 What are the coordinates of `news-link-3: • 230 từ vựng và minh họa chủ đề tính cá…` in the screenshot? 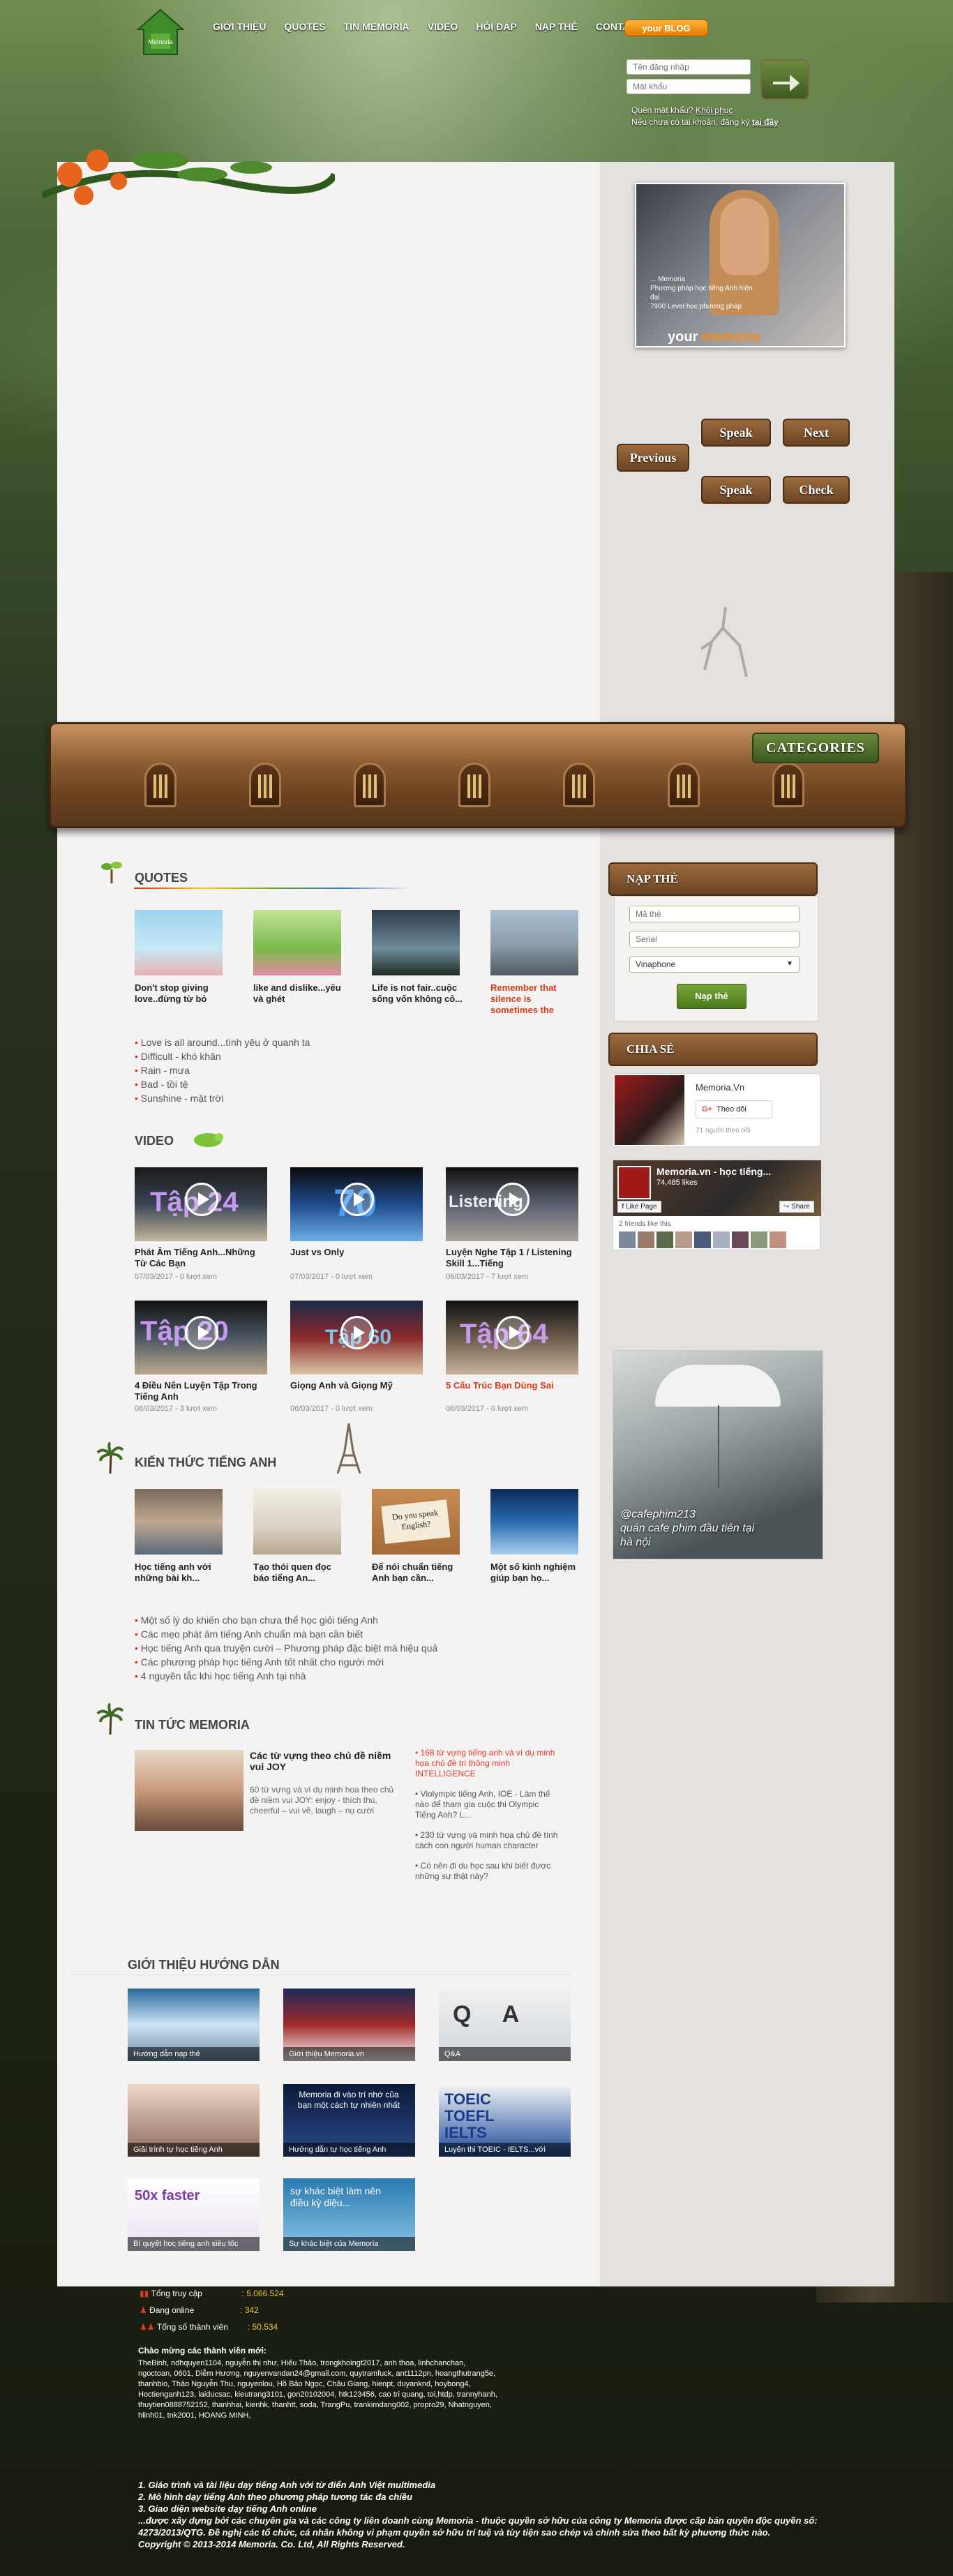 It's located at (488, 1840).